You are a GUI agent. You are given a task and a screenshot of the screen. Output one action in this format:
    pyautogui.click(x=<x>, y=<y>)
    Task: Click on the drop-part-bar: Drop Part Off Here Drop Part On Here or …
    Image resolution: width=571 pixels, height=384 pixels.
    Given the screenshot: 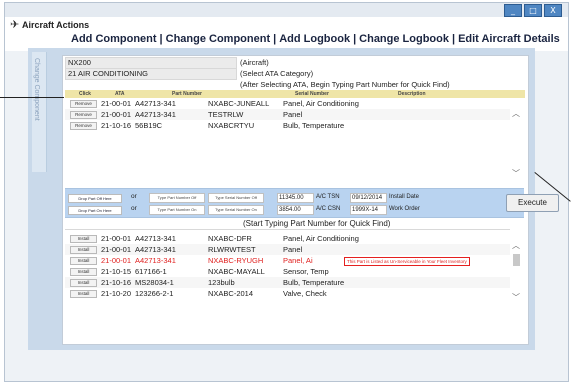 What is the action you would take?
    pyautogui.click(x=312, y=203)
    